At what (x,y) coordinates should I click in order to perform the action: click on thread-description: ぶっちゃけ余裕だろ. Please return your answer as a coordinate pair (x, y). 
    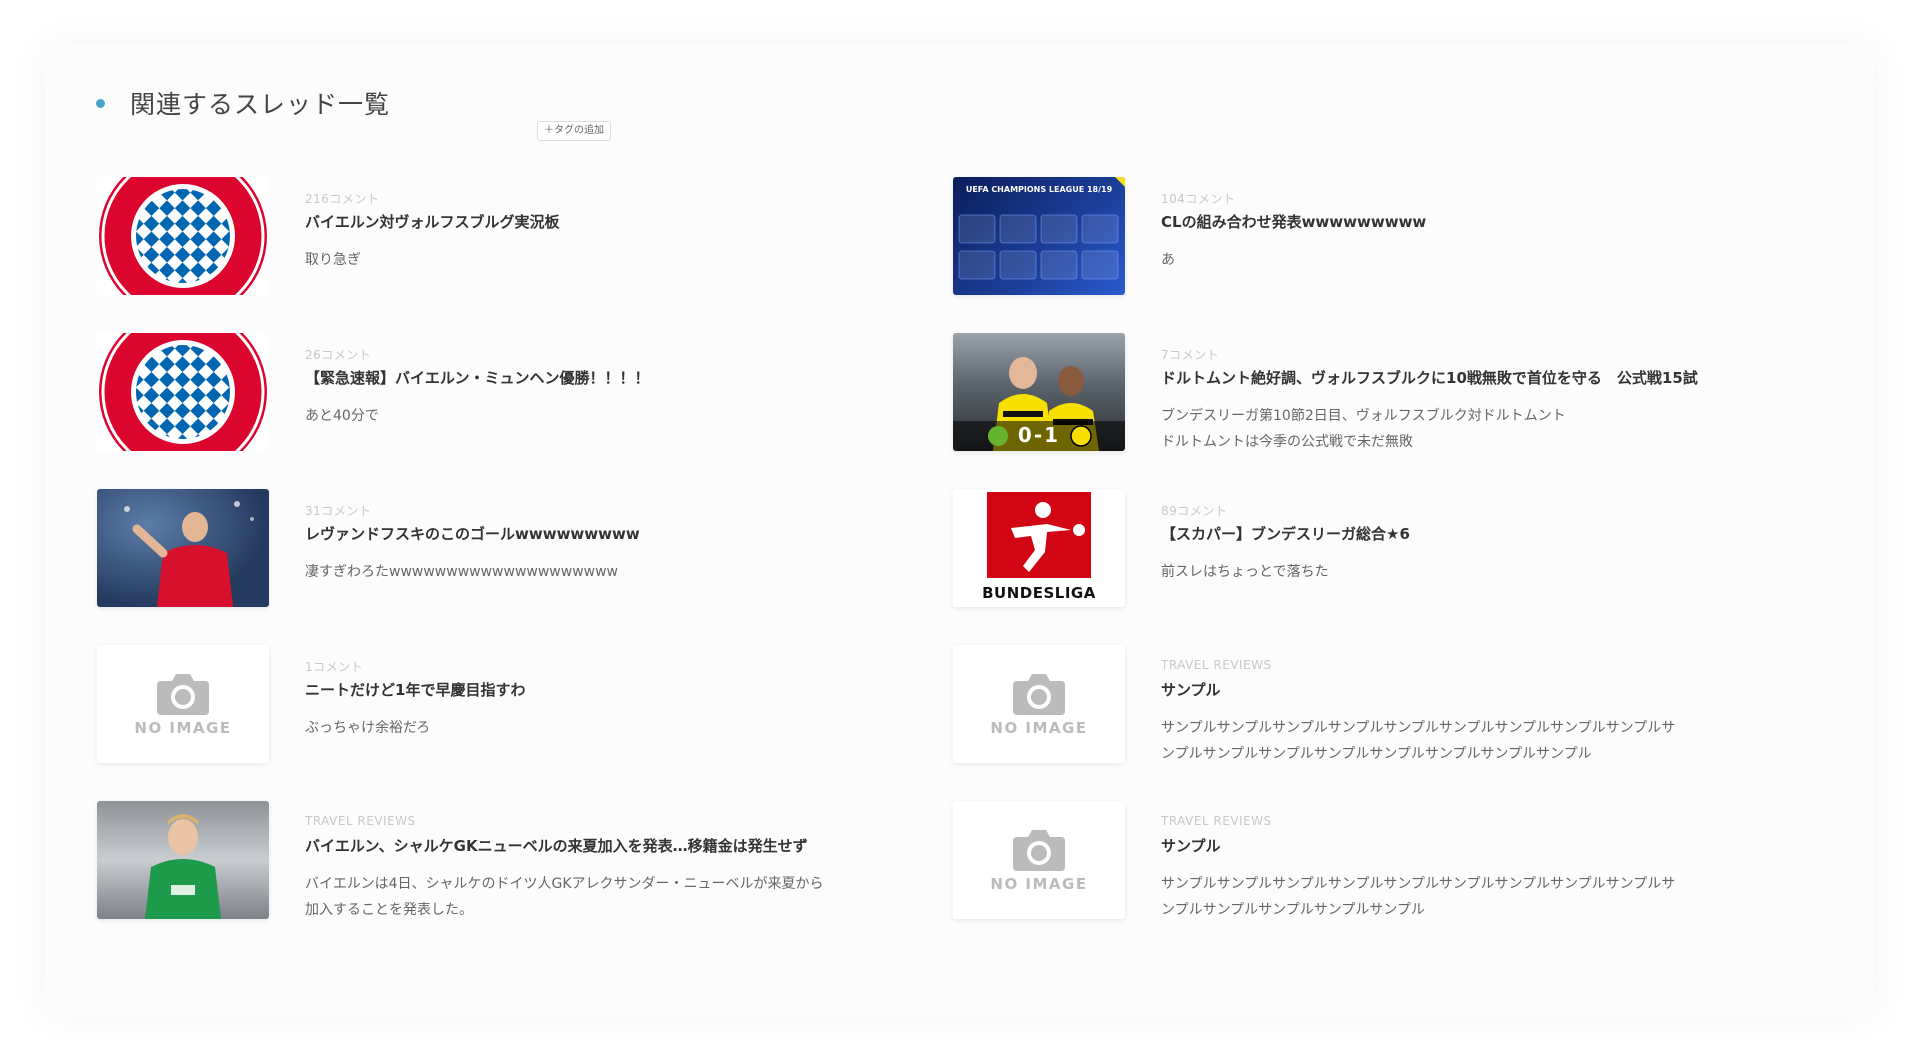
    Looking at the image, I should click on (368, 728).